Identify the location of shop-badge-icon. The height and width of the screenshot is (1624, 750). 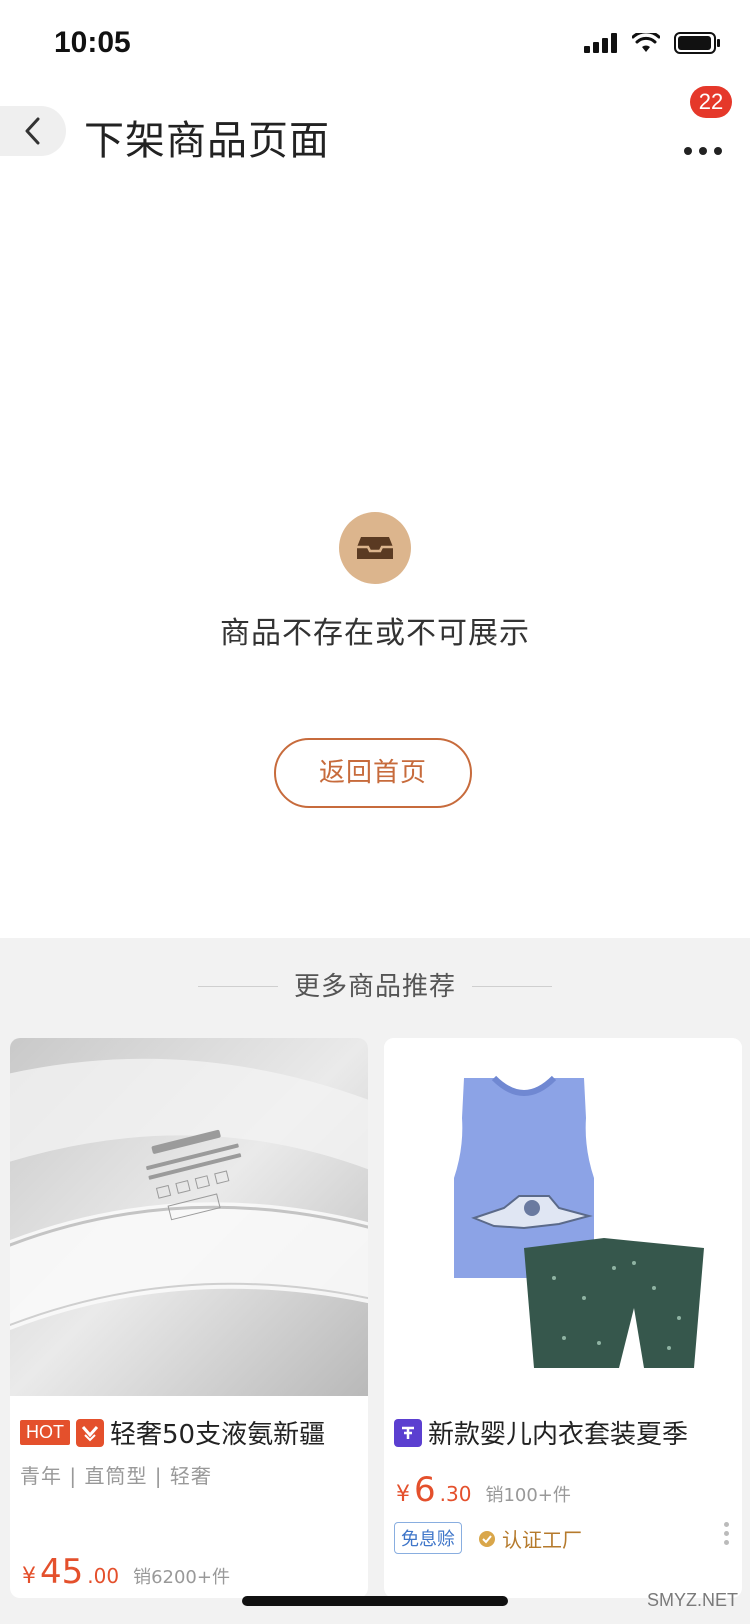
(90, 1432).